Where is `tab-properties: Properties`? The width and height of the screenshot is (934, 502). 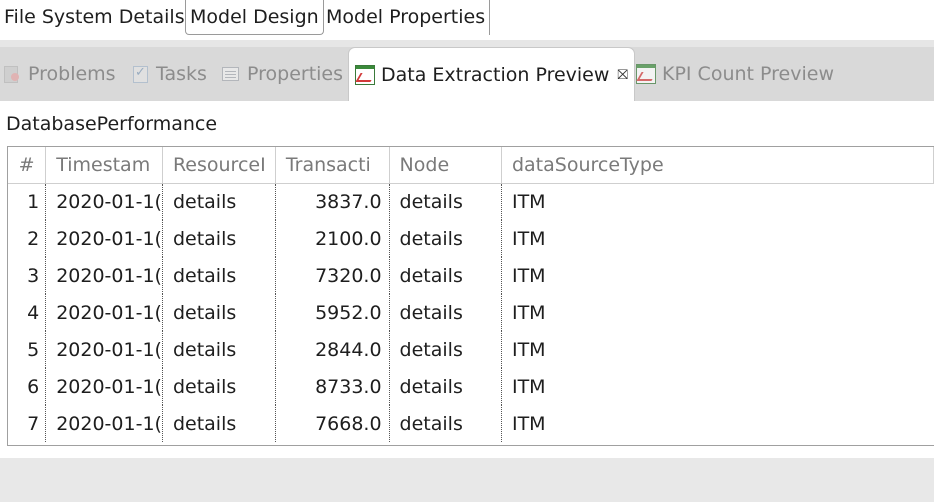
tab-properties: Properties is located at coordinates (282, 74).